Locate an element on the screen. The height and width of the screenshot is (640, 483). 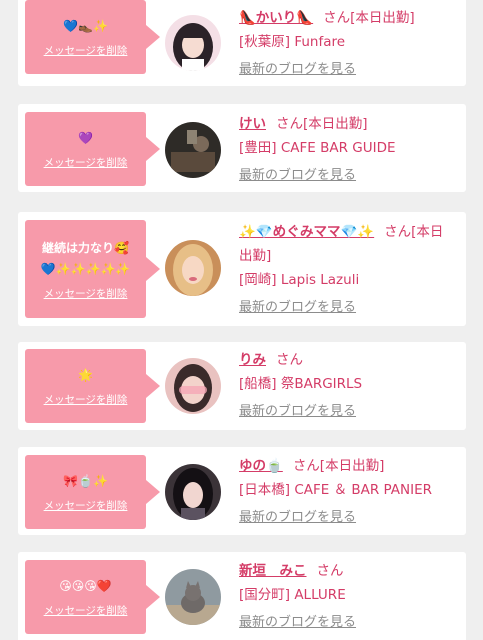
message-text: 😘😘😘❤️ is located at coordinates (85, 586).